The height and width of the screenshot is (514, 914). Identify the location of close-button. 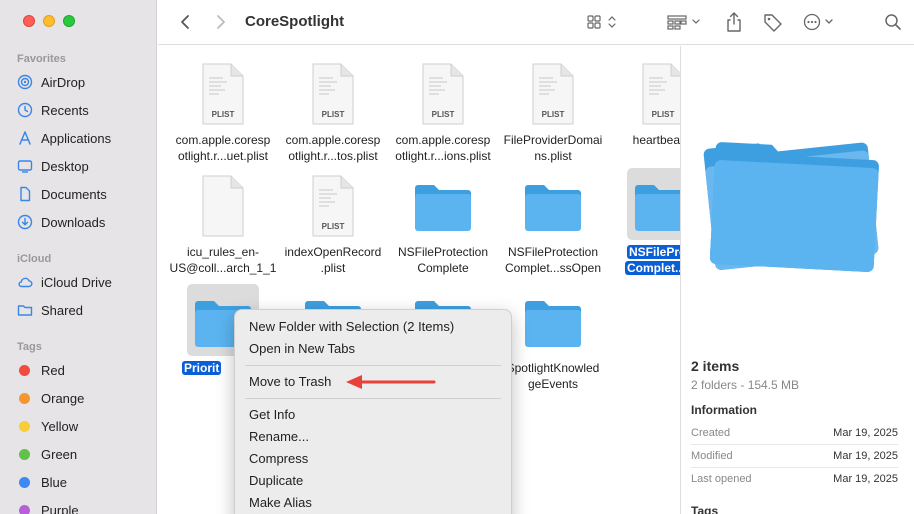
(29, 21).